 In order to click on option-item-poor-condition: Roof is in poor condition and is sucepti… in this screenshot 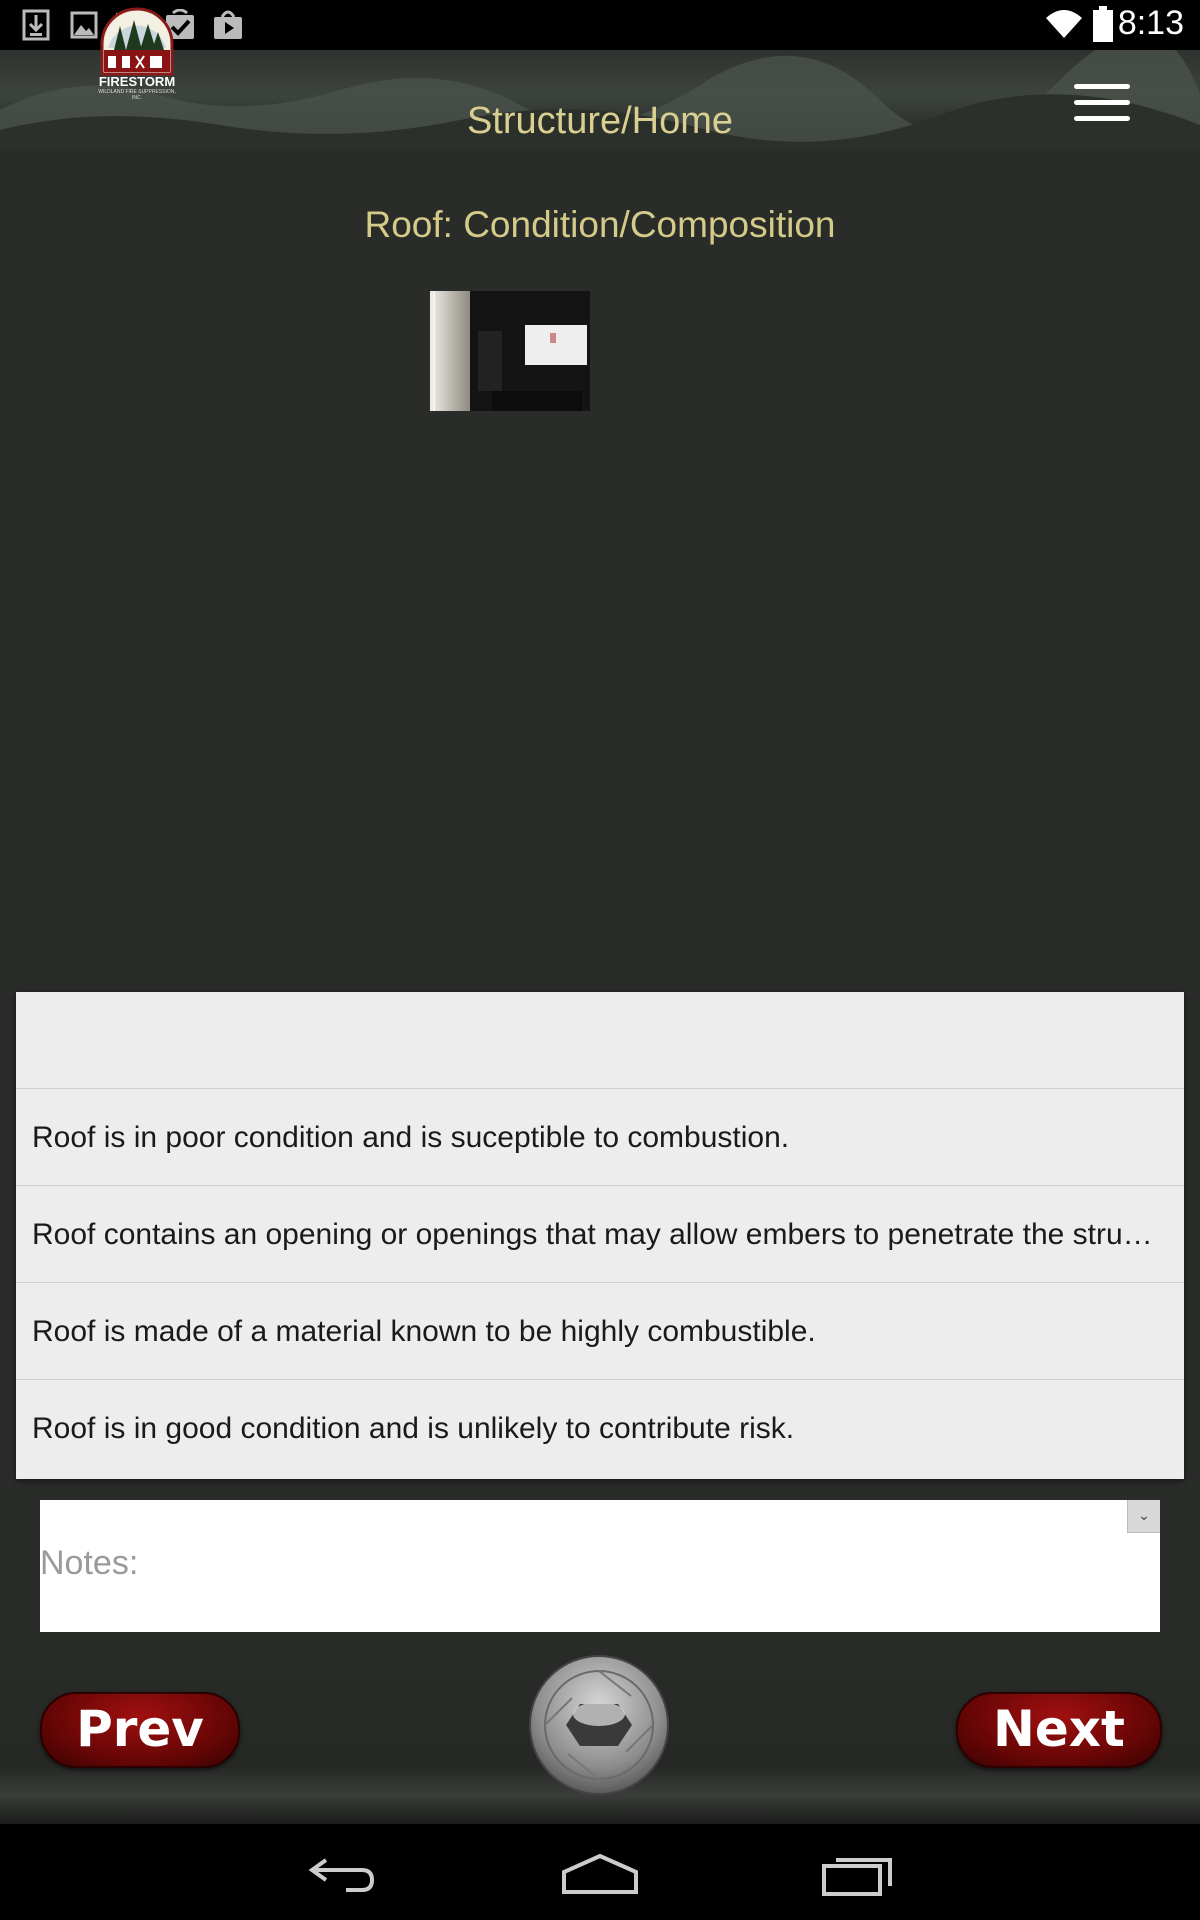, I will do `click(600, 1137)`.